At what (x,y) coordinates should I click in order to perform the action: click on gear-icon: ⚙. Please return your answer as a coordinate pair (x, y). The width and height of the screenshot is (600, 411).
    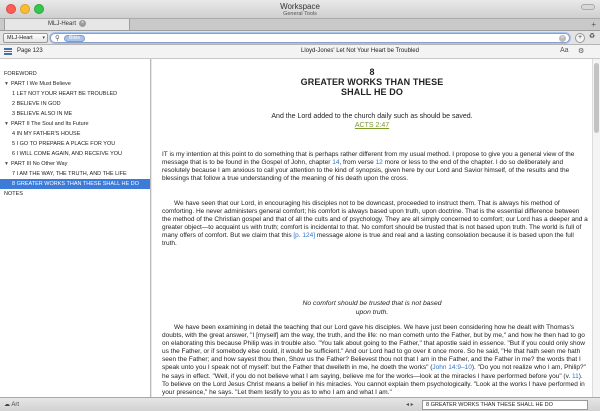
    Looking at the image, I should click on (581, 51).